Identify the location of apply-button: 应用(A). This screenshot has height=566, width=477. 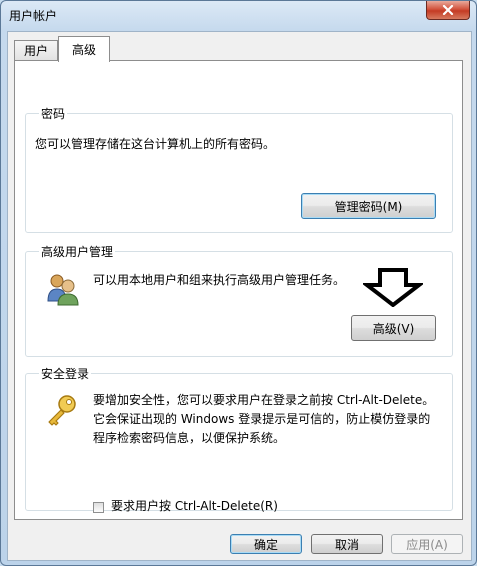
(427, 544).